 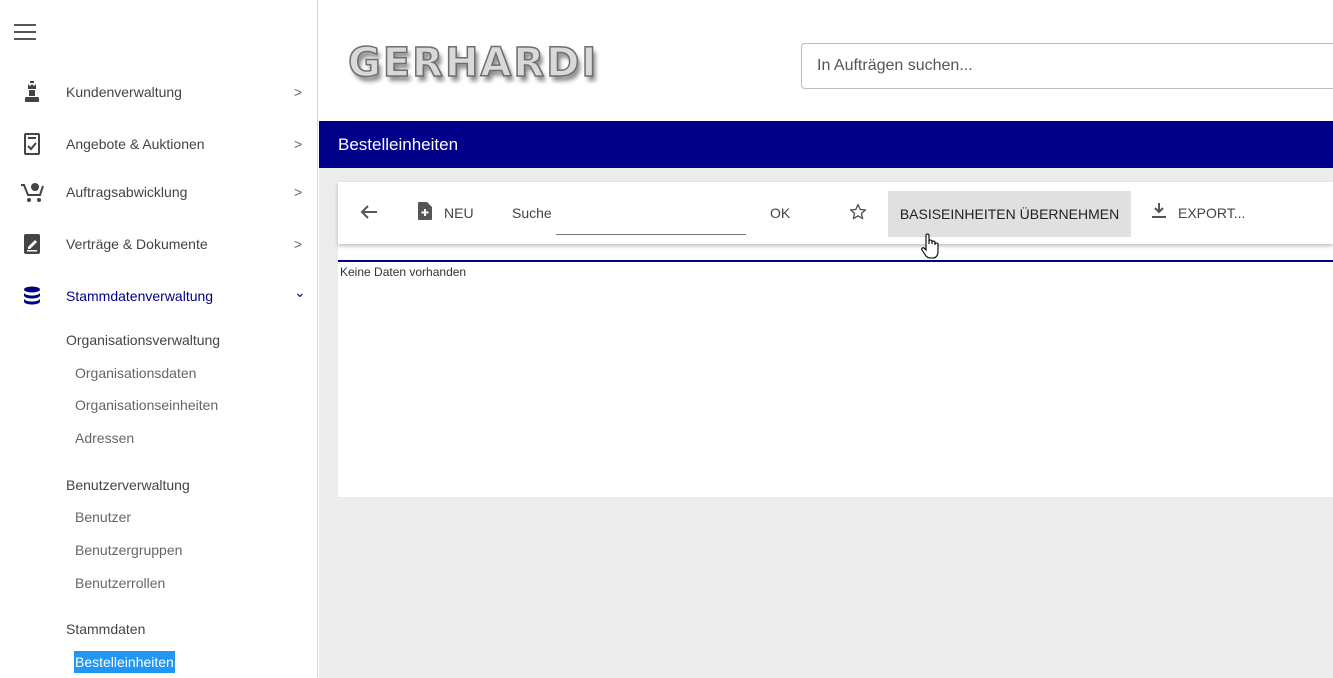 I want to click on chevron-down-icon: ⌄, so click(x=300, y=292).